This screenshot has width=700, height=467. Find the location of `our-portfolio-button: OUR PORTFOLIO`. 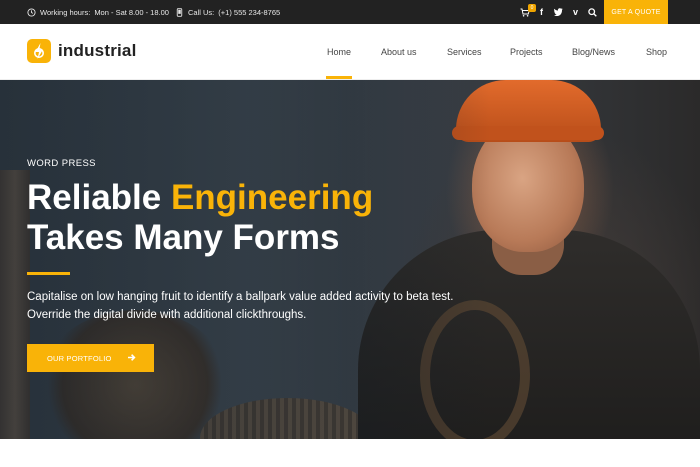

our-portfolio-button: OUR PORTFOLIO is located at coordinates (90, 358).